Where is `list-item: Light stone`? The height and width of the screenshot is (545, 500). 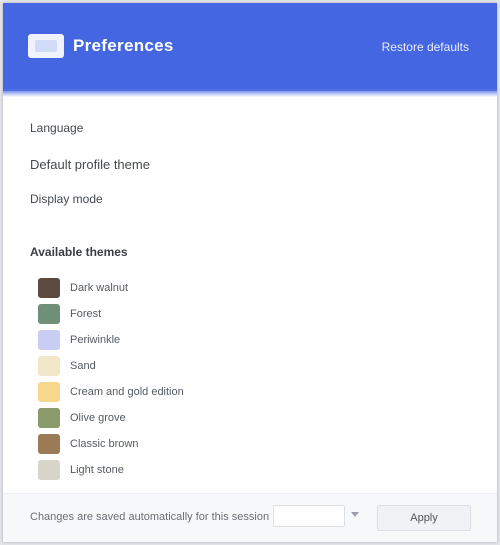 list-item: Light stone is located at coordinates (248, 470).